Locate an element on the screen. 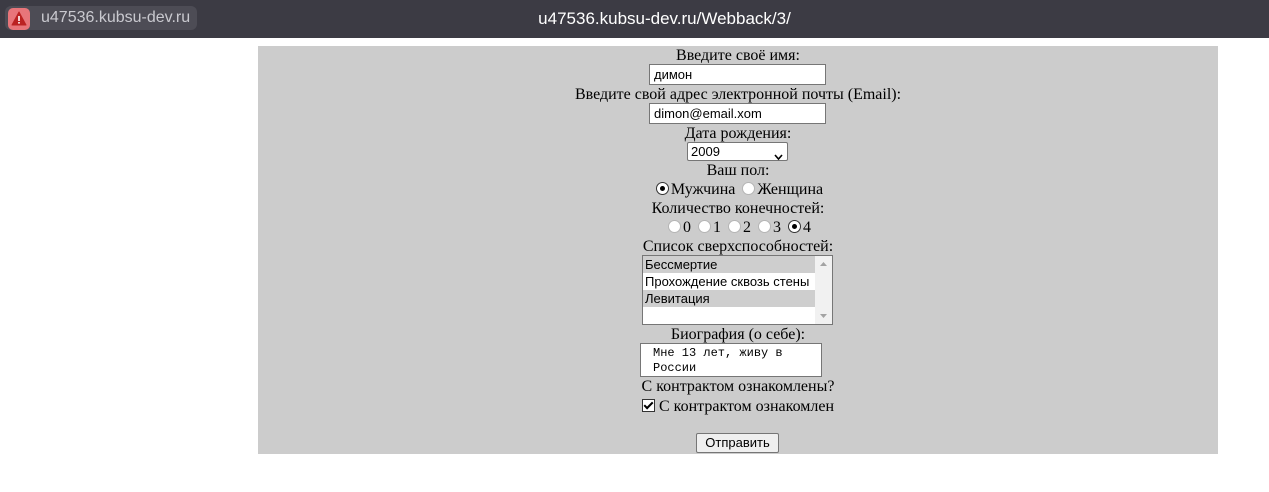 Image resolution: width=1269 pixels, height=492 pixels. submit-button: Отправить is located at coordinates (737, 443).